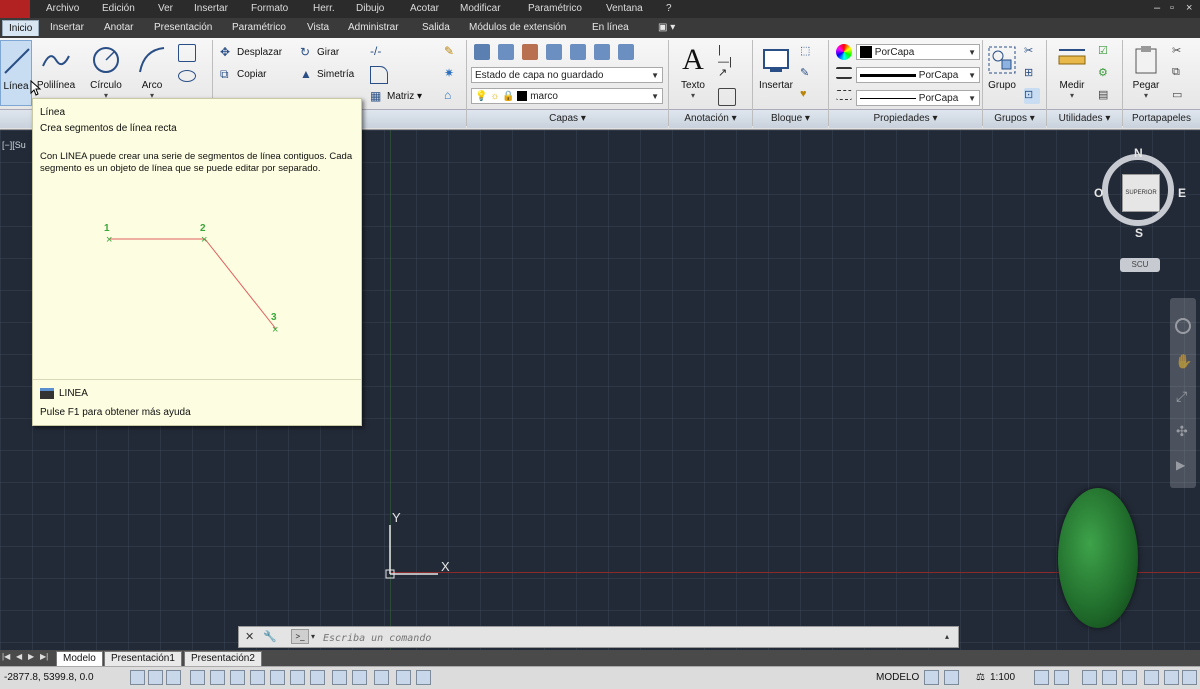 This screenshot has width=1200, height=689. I want to click on polyline-button: Polilínea, so click(56, 73).